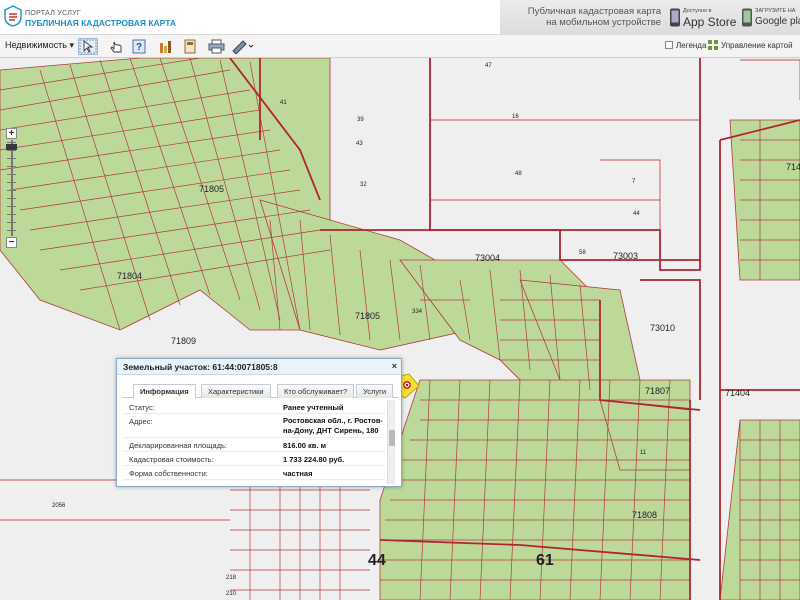 Image resolution: width=800 pixels, height=600 pixels. What do you see at coordinates (515, 117) in the screenshot?
I see `parcel-label: 16` at bounding box center [515, 117].